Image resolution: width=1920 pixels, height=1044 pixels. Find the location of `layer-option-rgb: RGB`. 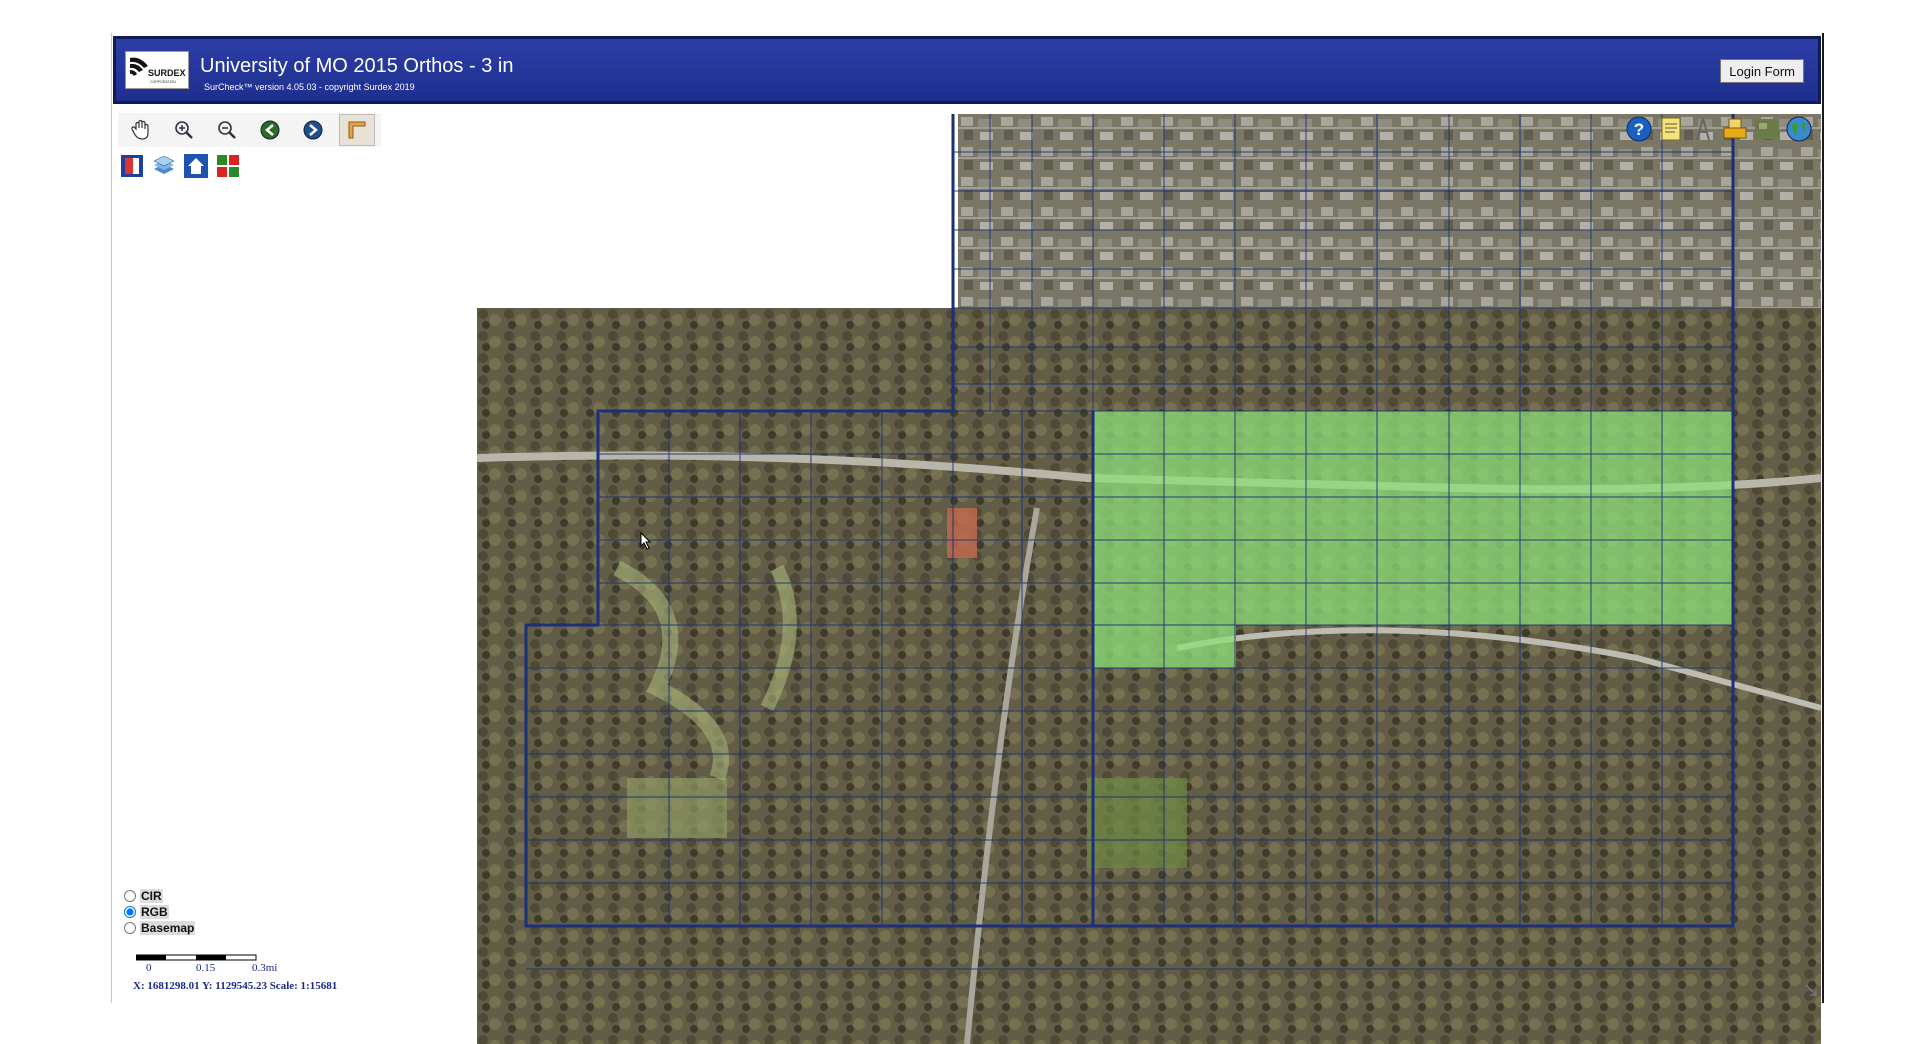

layer-option-rgb: RGB is located at coordinates (159, 912).